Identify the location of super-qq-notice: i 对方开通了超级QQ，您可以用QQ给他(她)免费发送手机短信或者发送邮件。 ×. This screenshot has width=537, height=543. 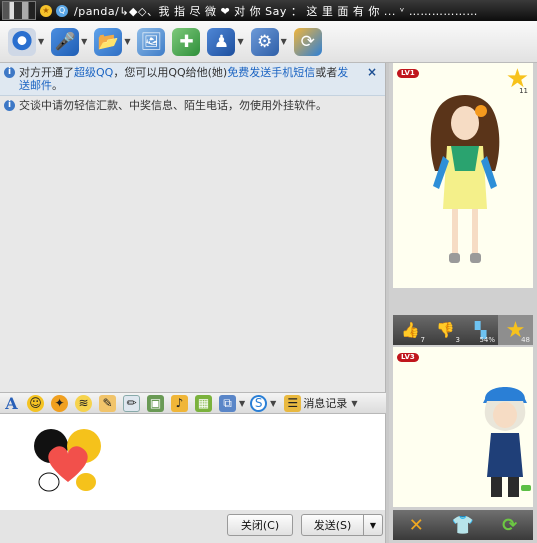
(192, 79).